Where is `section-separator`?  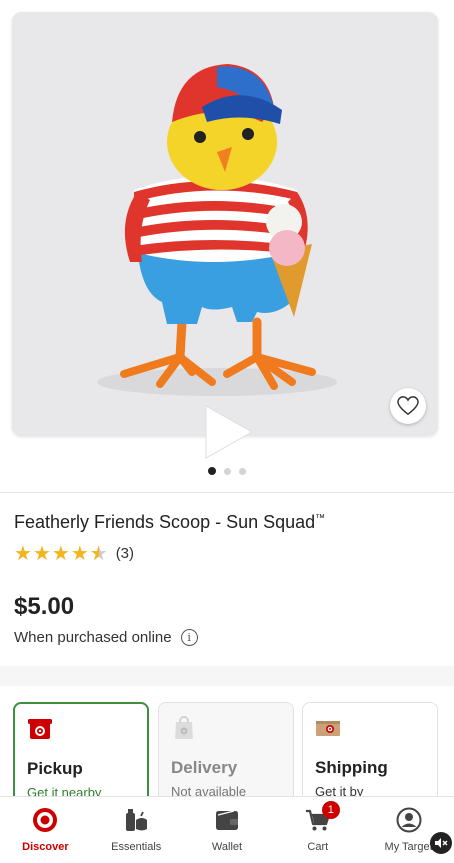 section-separator is located at coordinates (227, 676).